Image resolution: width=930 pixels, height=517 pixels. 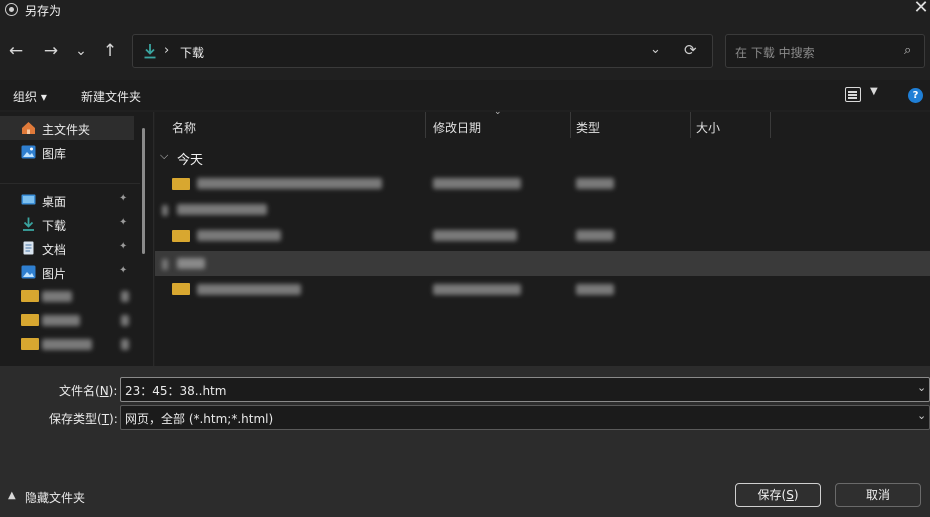 What do you see at coordinates (12, 495) in the screenshot?
I see `chevron-up-icon: ▲` at bounding box center [12, 495].